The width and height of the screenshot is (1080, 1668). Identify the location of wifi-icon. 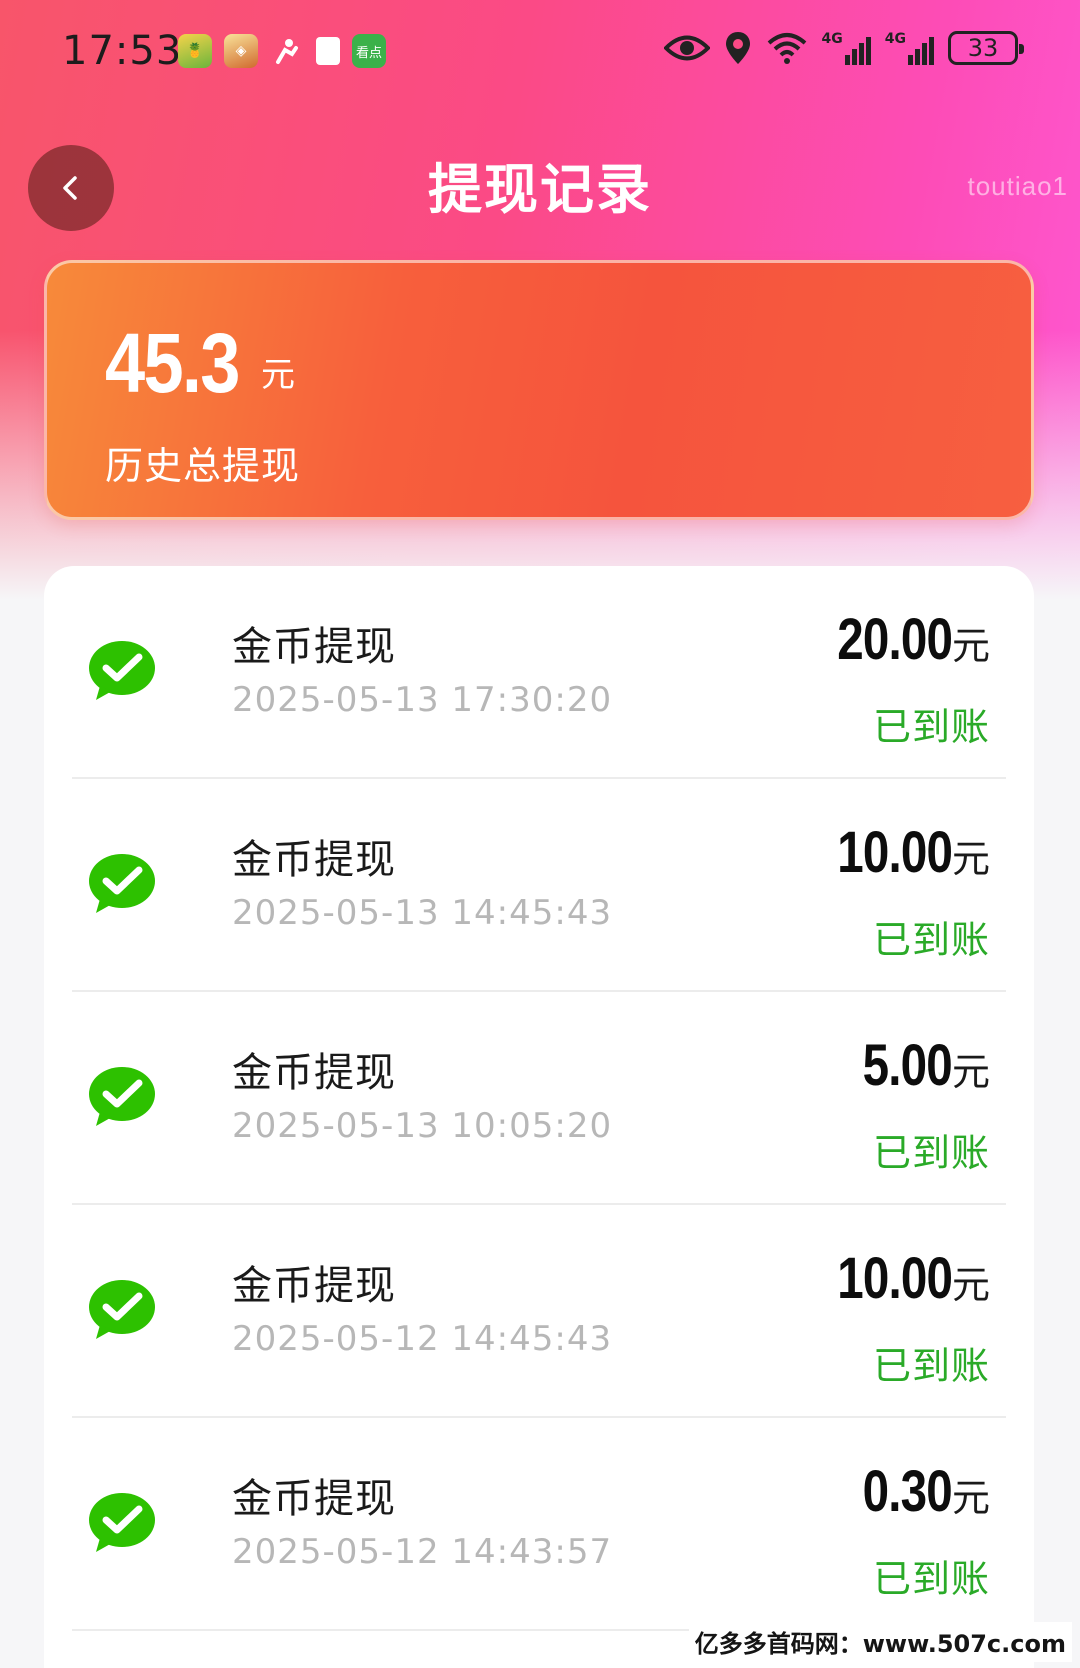
(786, 48).